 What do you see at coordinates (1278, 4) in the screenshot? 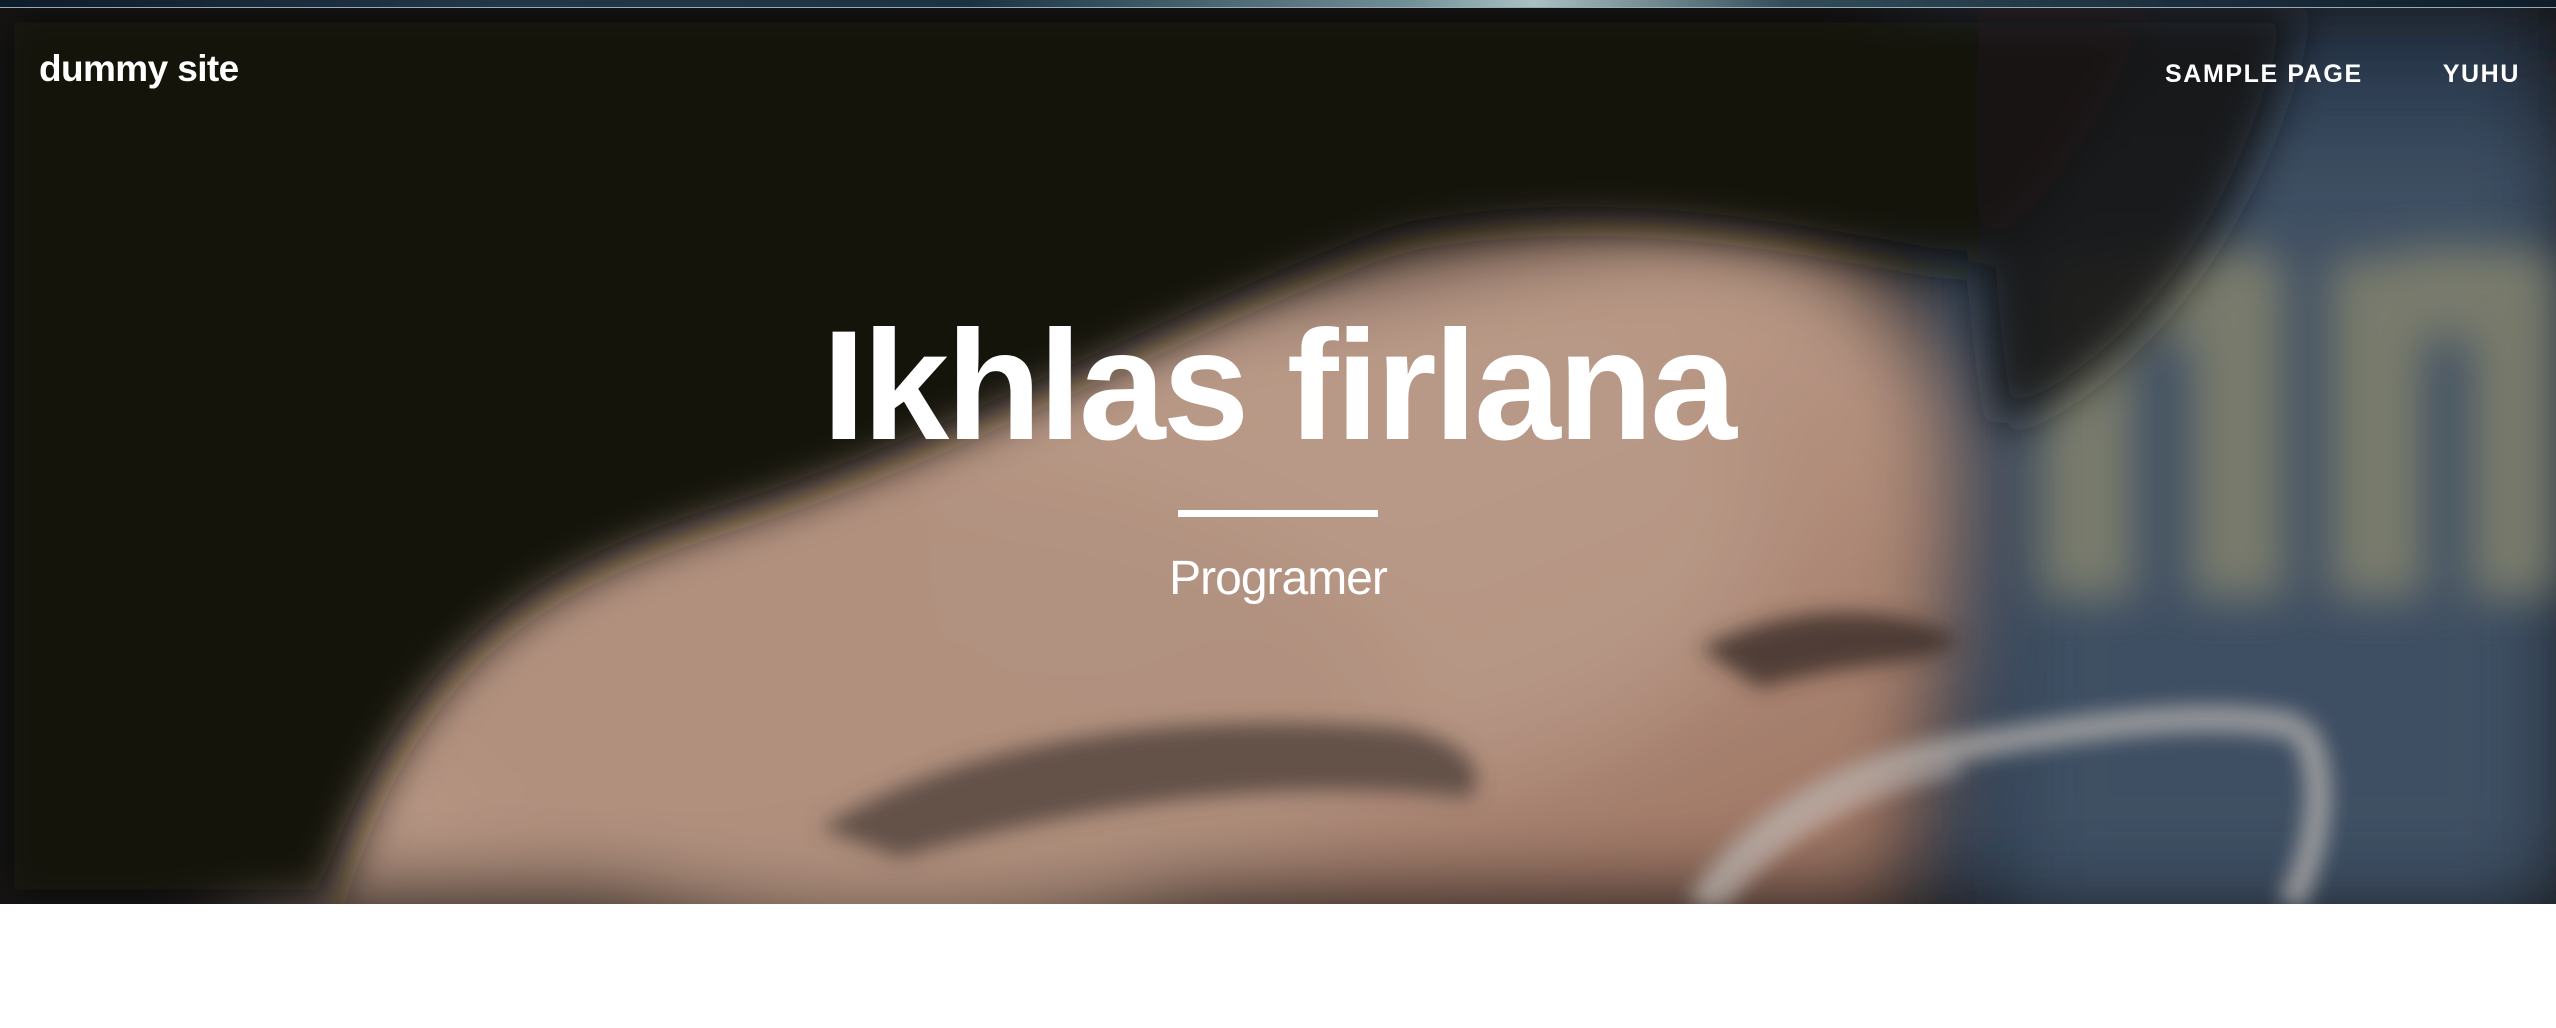
I see `browser-top-strip` at bounding box center [1278, 4].